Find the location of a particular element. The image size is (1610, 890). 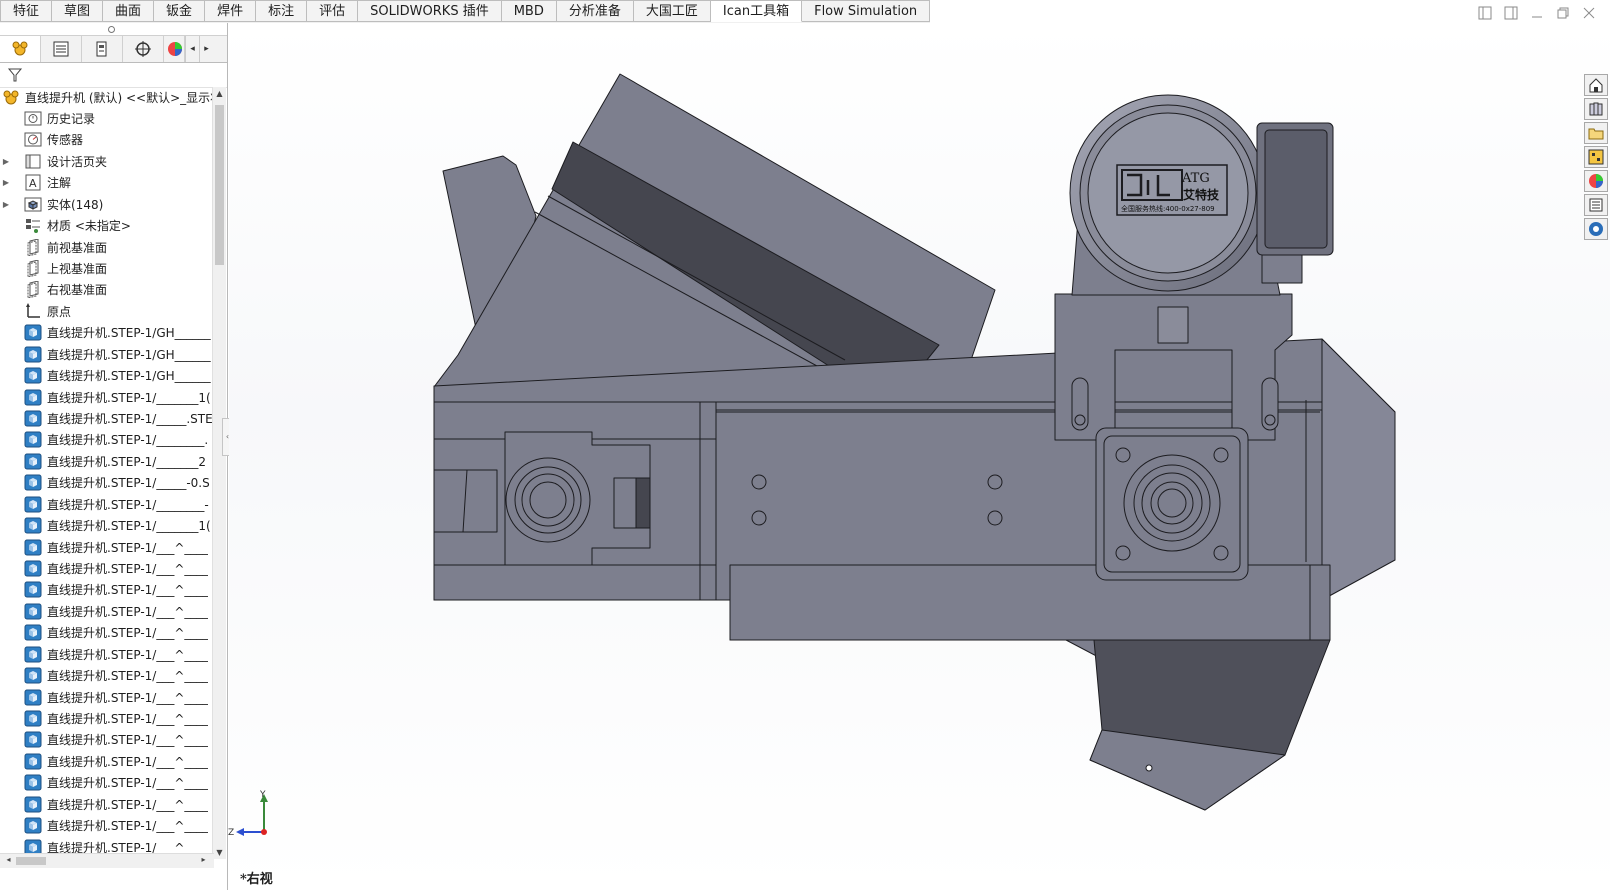

tree-filter is located at coordinates (113, 75).